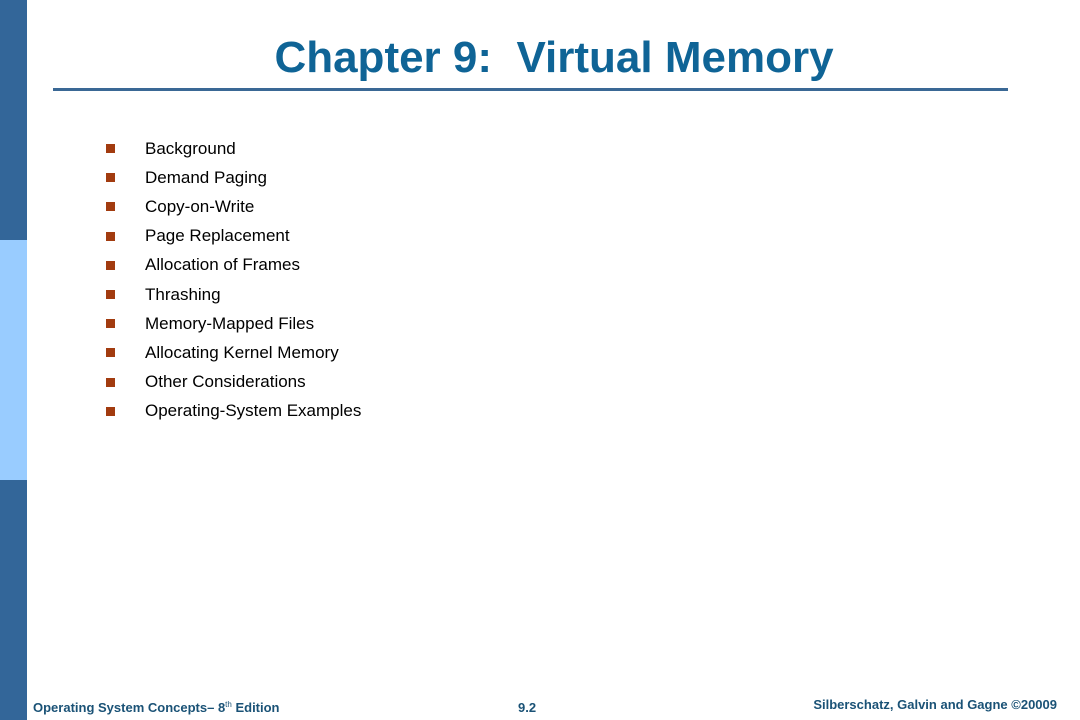  I want to click on list-item: Copy-on-Write, so click(233, 206).